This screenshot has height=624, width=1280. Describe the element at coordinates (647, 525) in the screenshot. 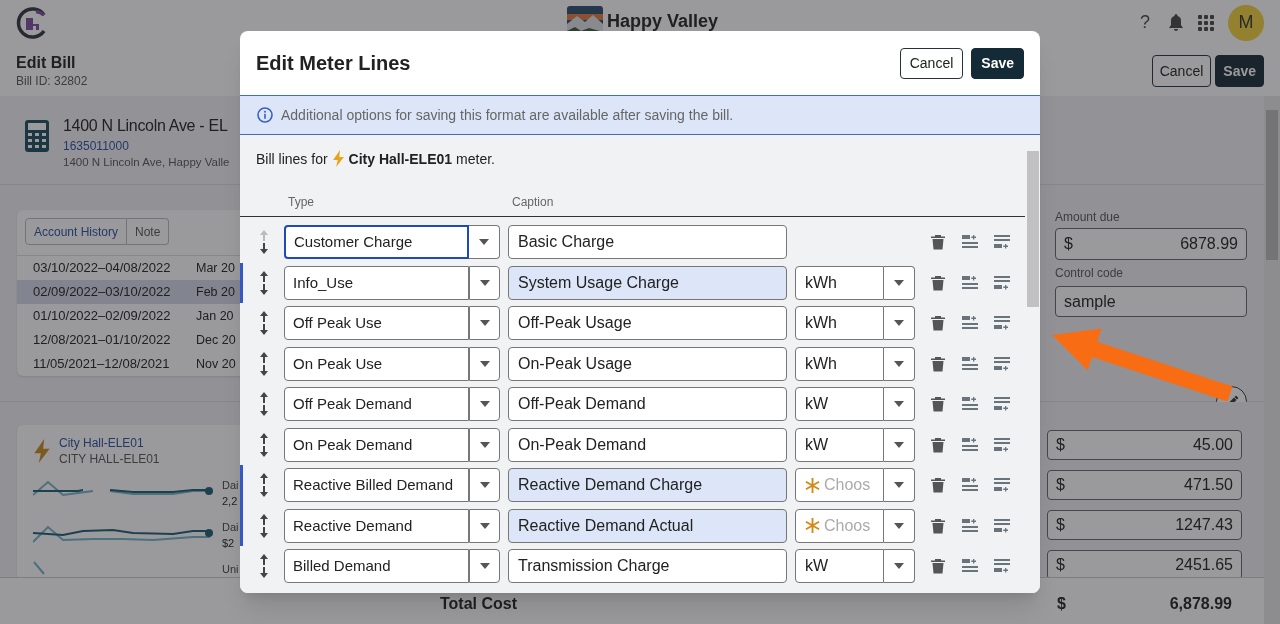

I see `caption-field: Reactive Demand Actual` at that location.